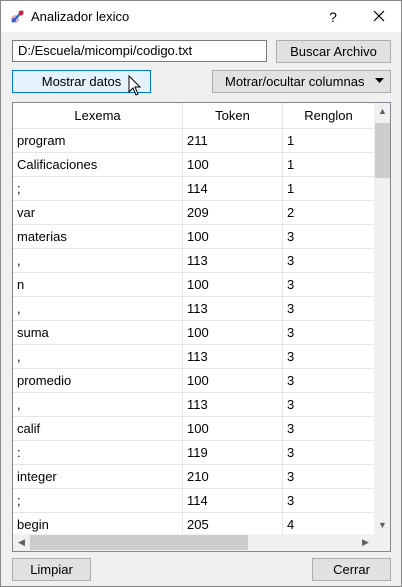 The image size is (402, 587). I want to click on cell-lexema: promedio, so click(98, 380).